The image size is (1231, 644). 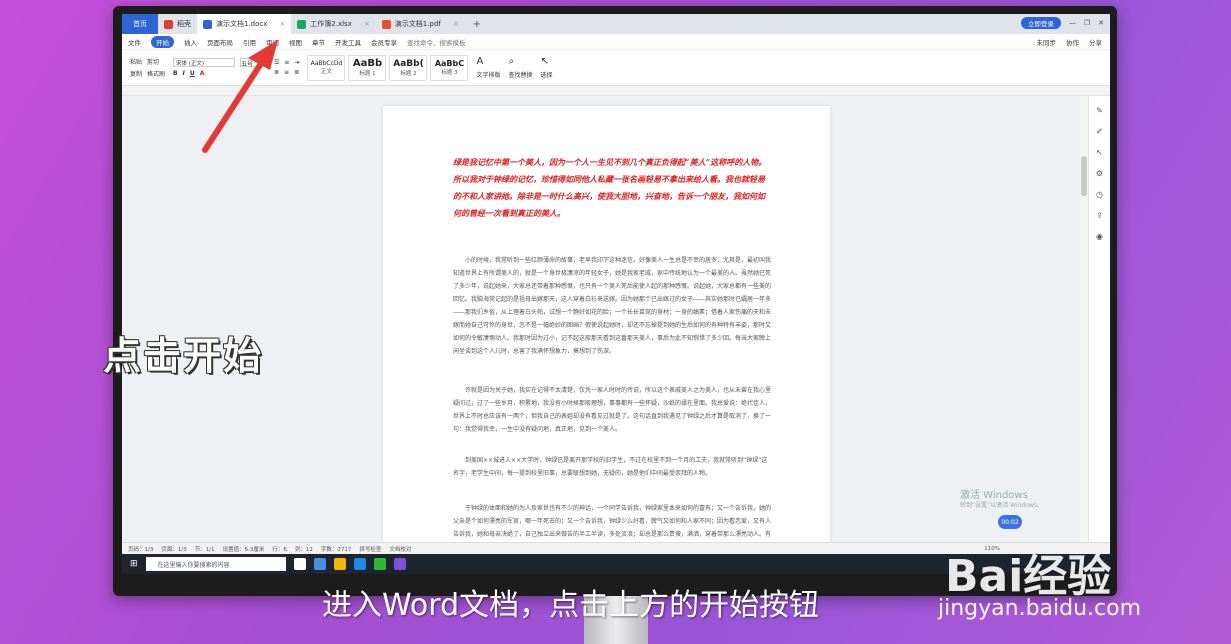 I want to click on baidu-logo: Bai经验, so click(x=1028, y=576).